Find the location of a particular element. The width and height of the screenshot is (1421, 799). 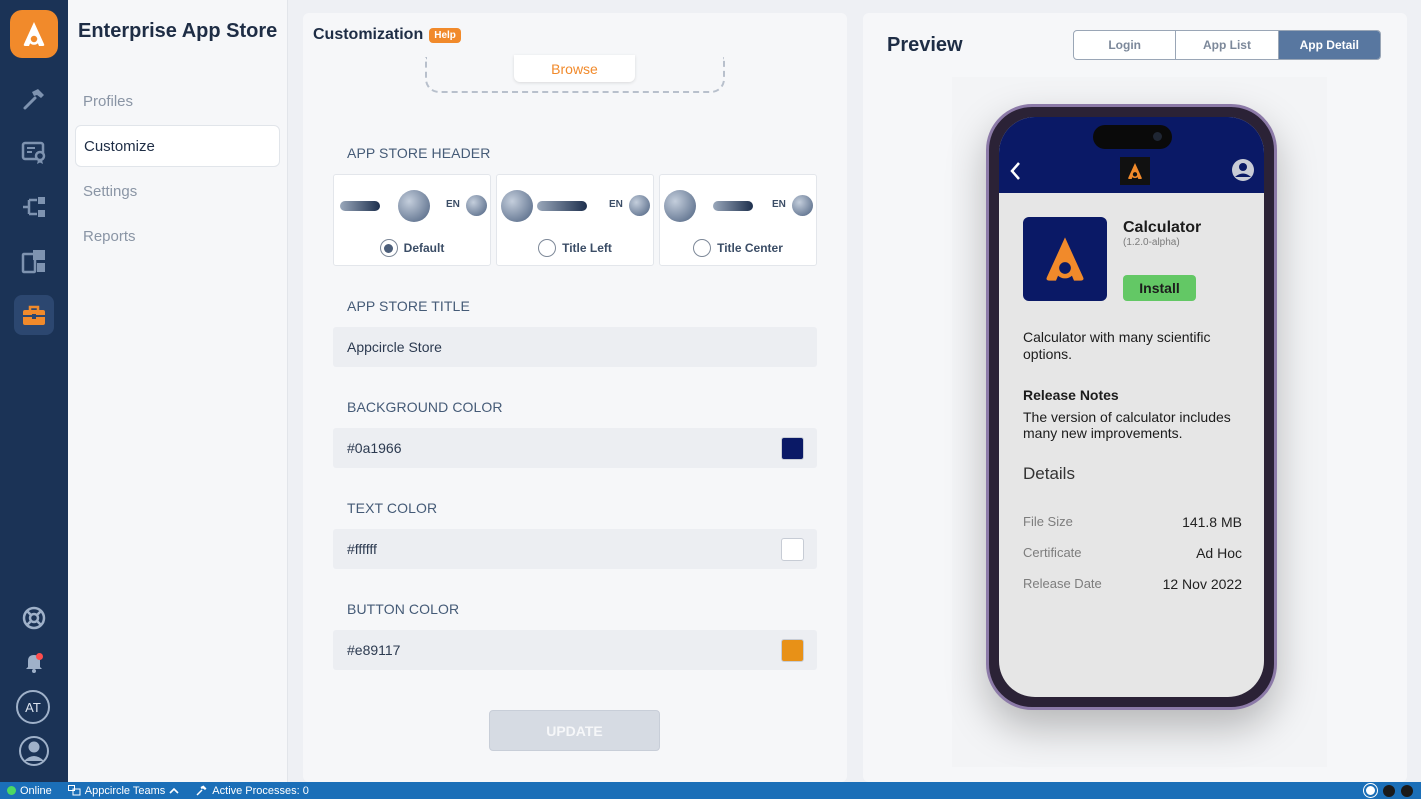

user-profile-icon is located at coordinates (34, 751).